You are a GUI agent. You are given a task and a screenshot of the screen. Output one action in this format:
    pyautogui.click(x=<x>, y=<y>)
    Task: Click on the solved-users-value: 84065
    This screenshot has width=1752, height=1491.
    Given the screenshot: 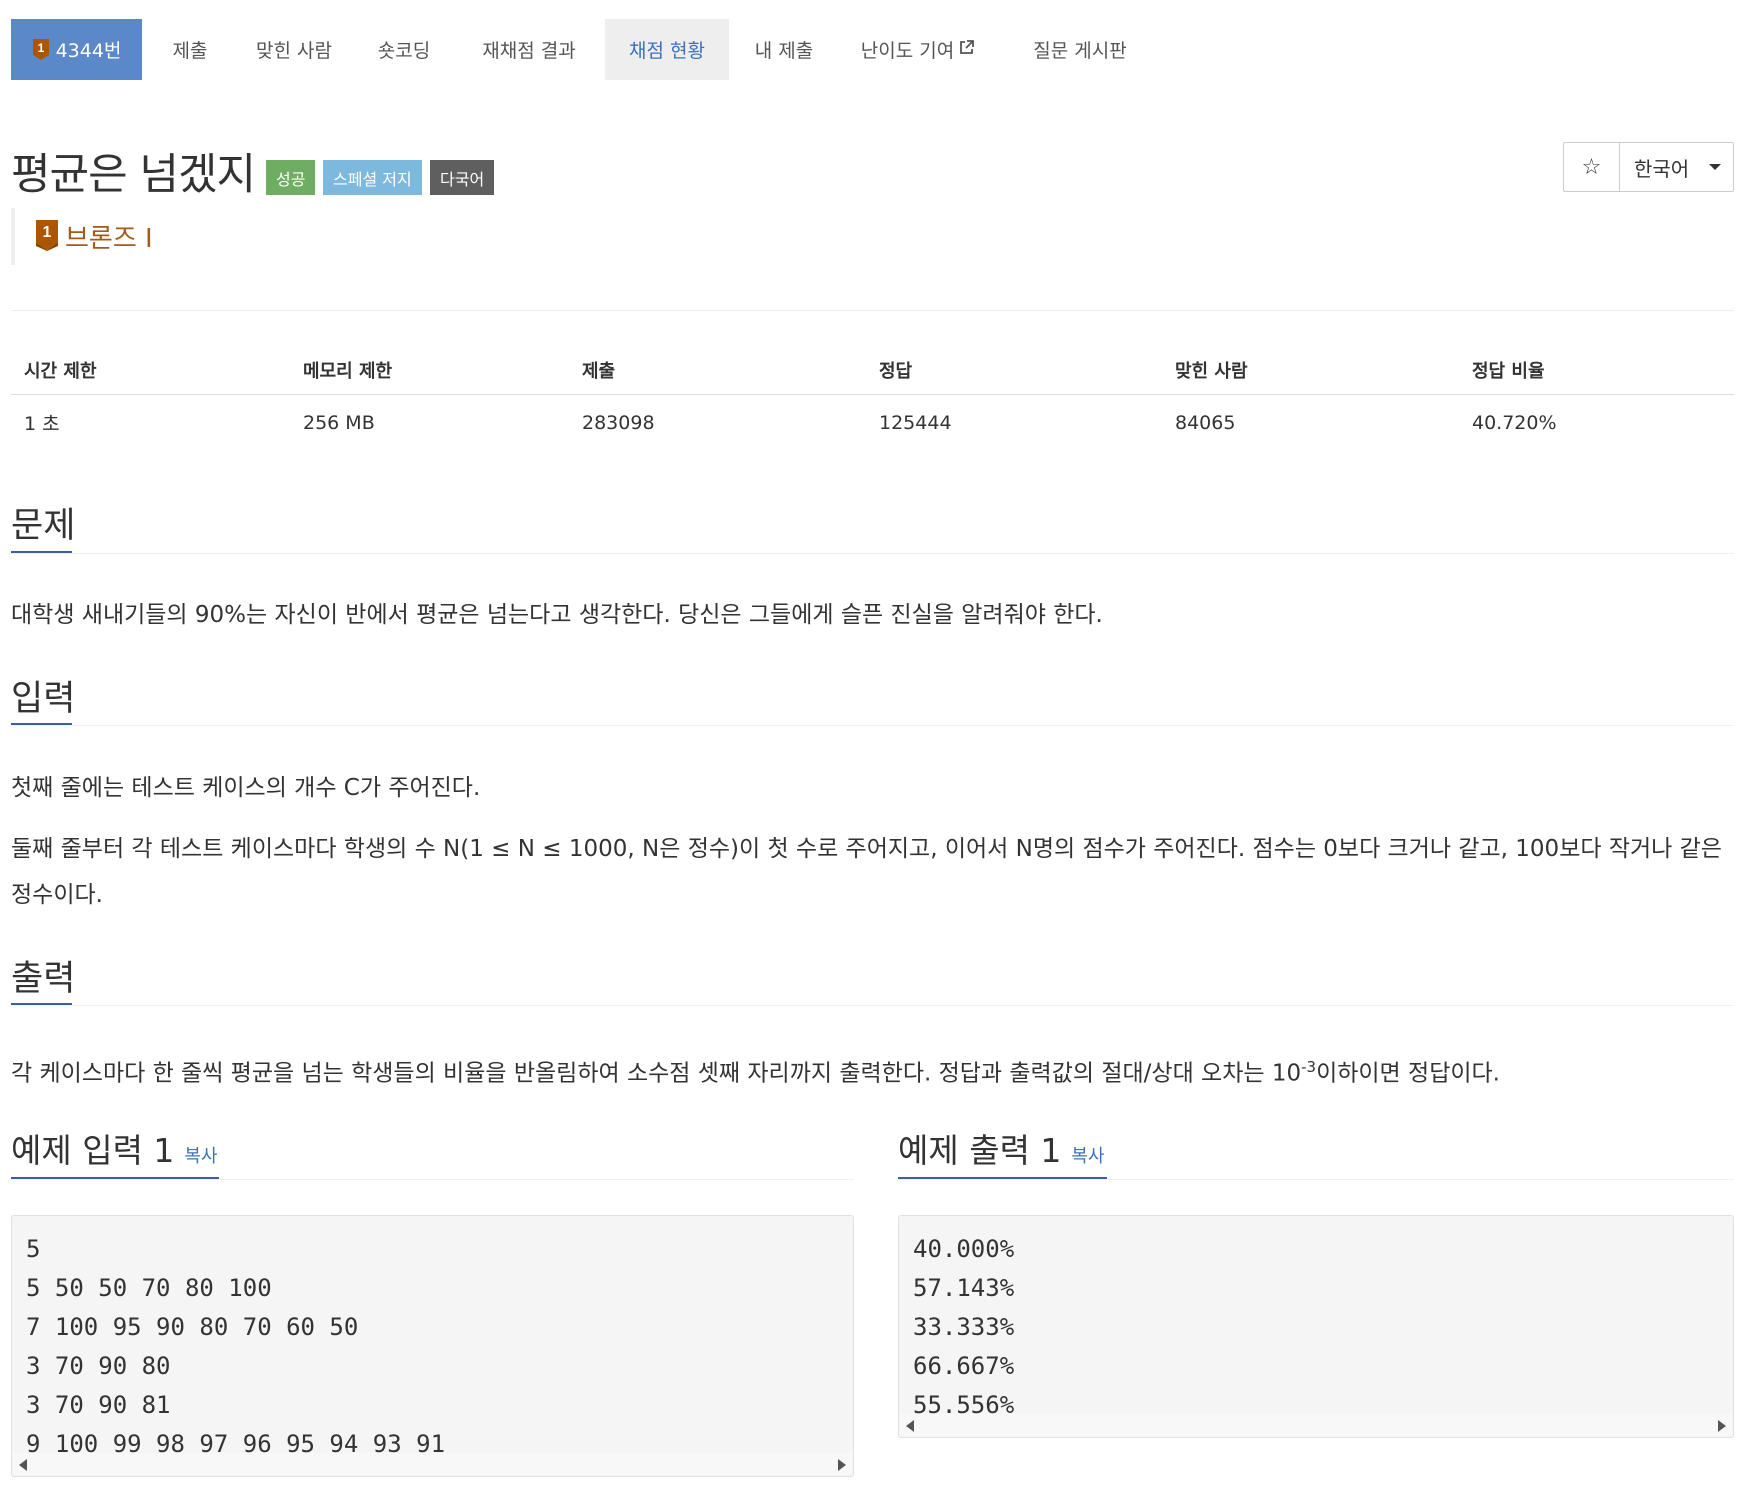 What is the action you would take?
    pyautogui.click(x=1205, y=422)
    